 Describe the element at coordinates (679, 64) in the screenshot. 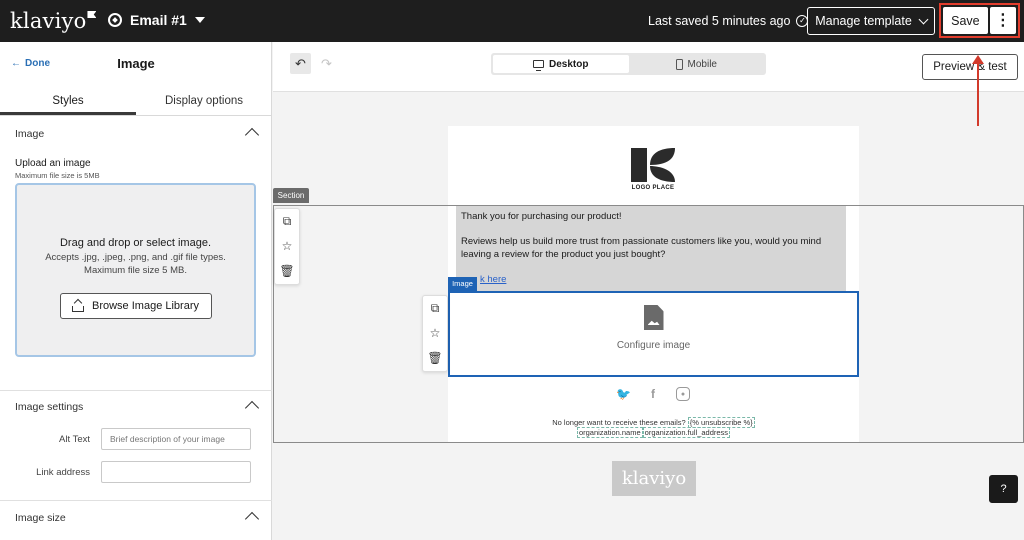

I see `phone-icon` at that location.